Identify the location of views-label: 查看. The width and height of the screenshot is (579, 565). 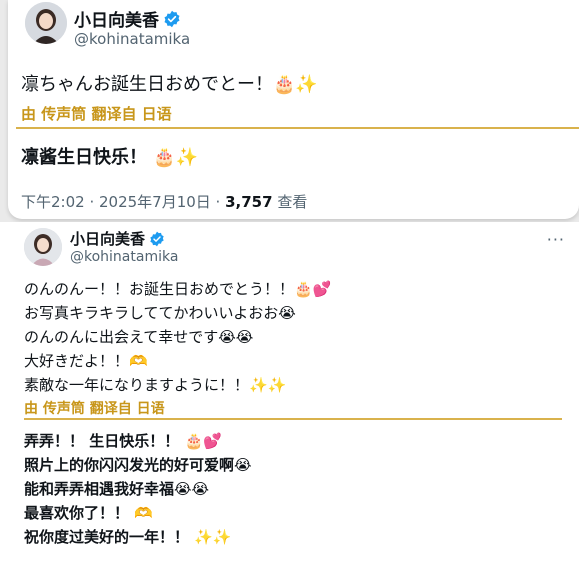
(290, 202).